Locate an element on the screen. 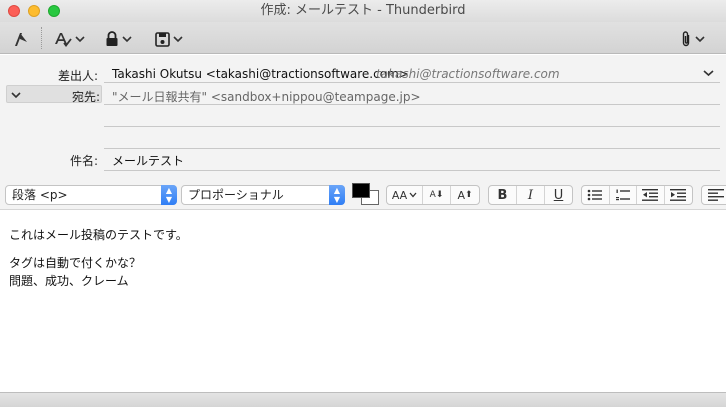  window-title: 作成: メールテスト - Thunderbird is located at coordinates (363, 10).